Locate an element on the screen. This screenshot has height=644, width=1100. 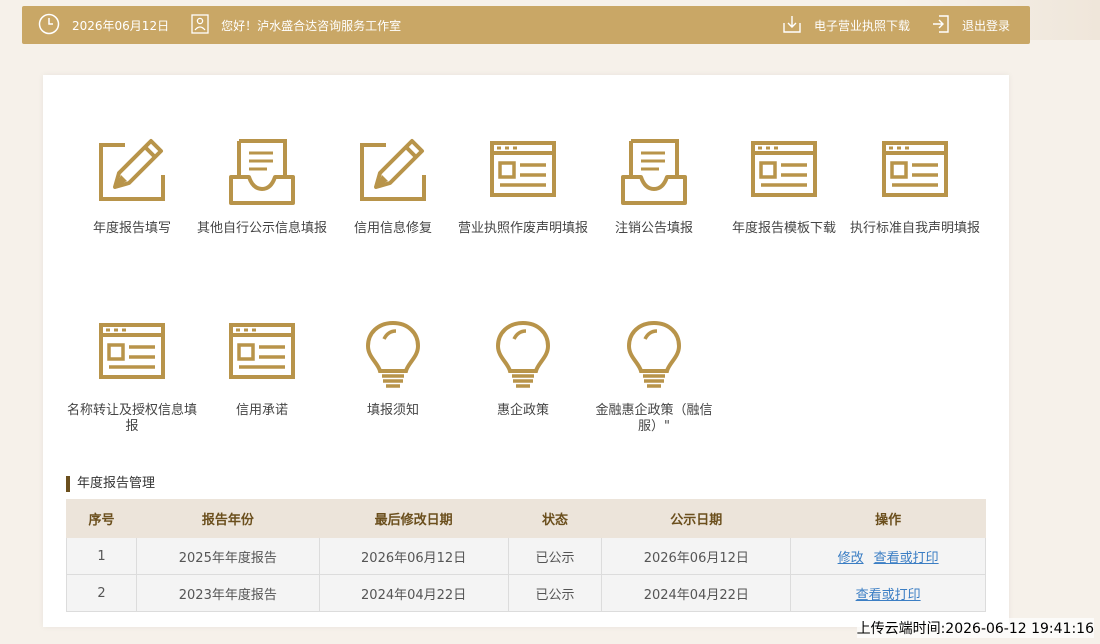
tile-cancellation-notice: 注销公告填报 is located at coordinates (654, 187).